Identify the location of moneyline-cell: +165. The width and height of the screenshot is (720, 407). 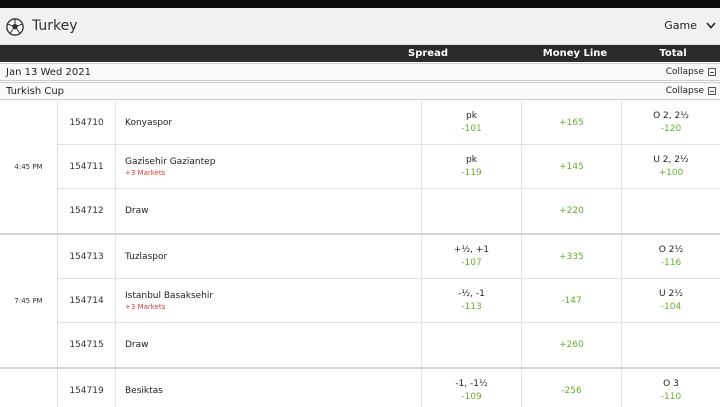
(572, 122).